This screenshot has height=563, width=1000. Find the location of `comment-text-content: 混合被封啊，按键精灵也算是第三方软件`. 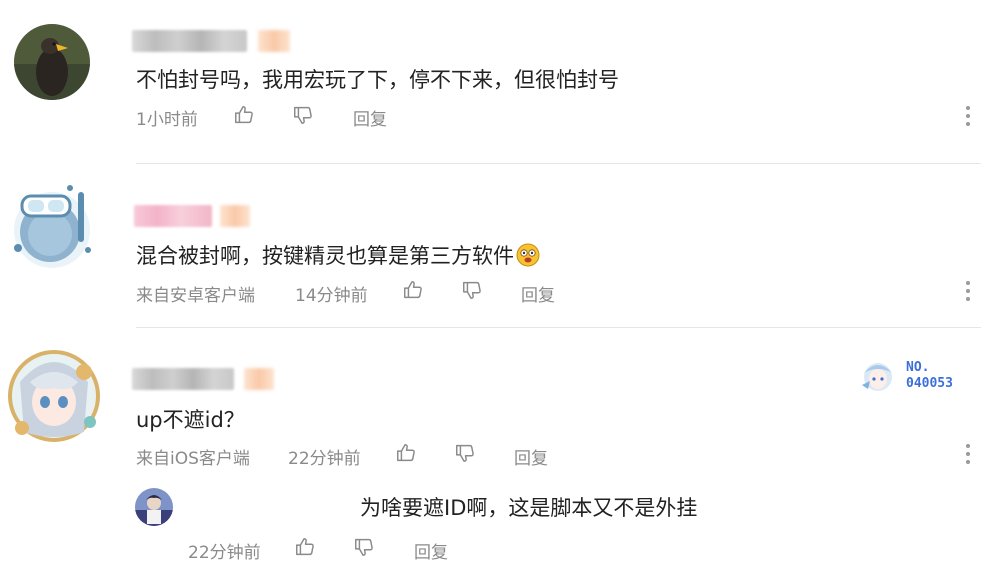

comment-text-content: 混合被封啊，按键精灵也算是第三方软件 is located at coordinates (325, 256).